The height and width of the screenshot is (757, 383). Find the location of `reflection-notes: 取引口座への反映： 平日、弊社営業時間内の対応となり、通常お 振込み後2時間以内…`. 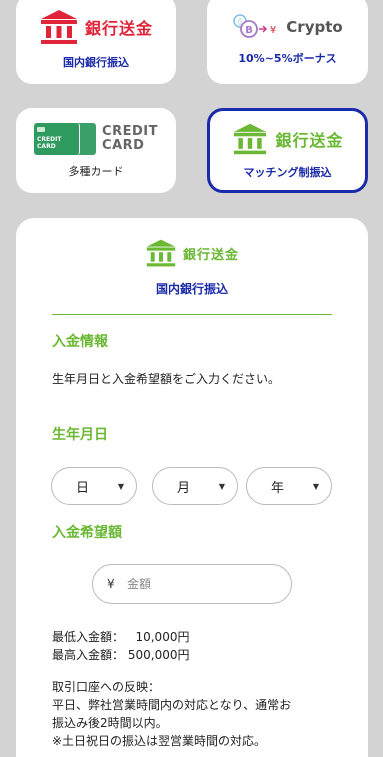

reflection-notes: 取引口座への反映： 平日、弊社営業時間内の対応となり、通常お 振込み後2時間以内… is located at coordinates (171, 714).